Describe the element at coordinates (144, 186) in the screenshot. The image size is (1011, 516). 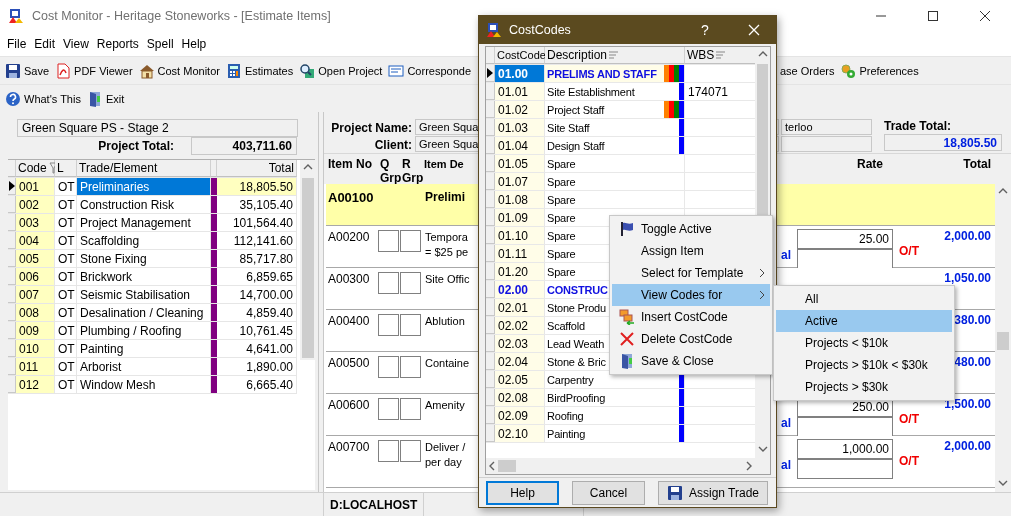
I see `table-cell: Preliminaries` at that location.